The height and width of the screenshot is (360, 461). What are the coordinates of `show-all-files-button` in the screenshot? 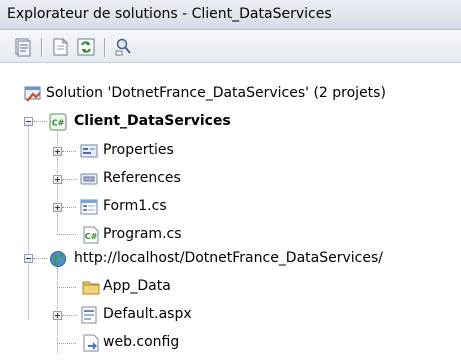 It's located at (61, 47).